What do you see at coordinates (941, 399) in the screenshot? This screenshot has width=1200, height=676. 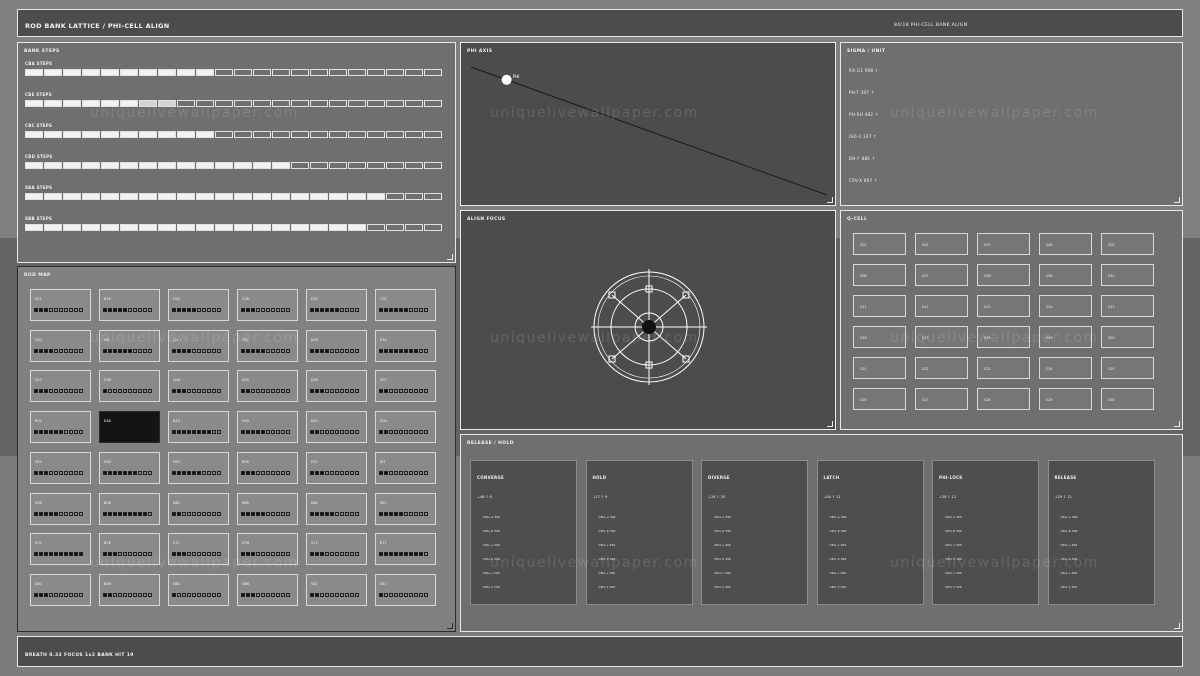 I see `q-cell-tile: G27` at bounding box center [941, 399].